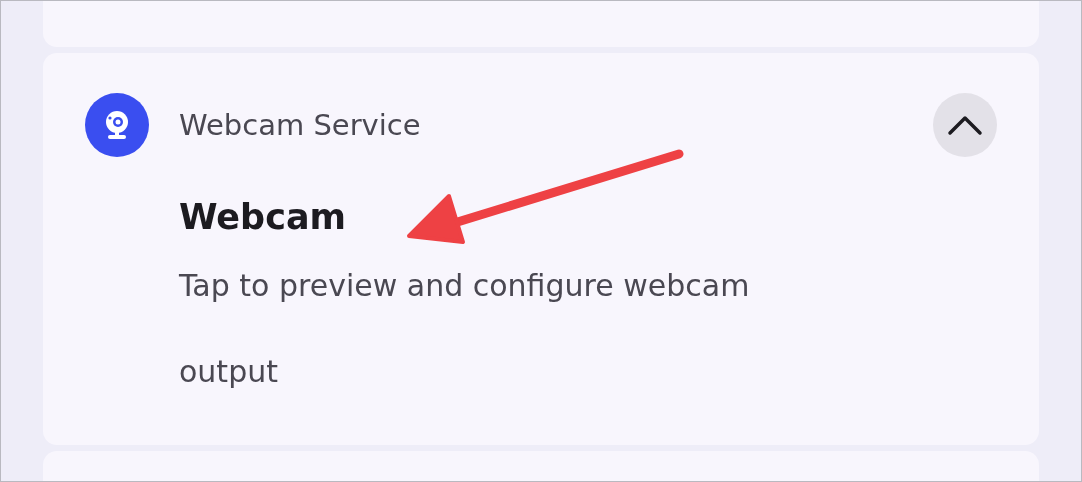 This screenshot has height=482, width=1082. Describe the element at coordinates (300, 125) in the screenshot. I see `service-label: Webcam Service` at that location.